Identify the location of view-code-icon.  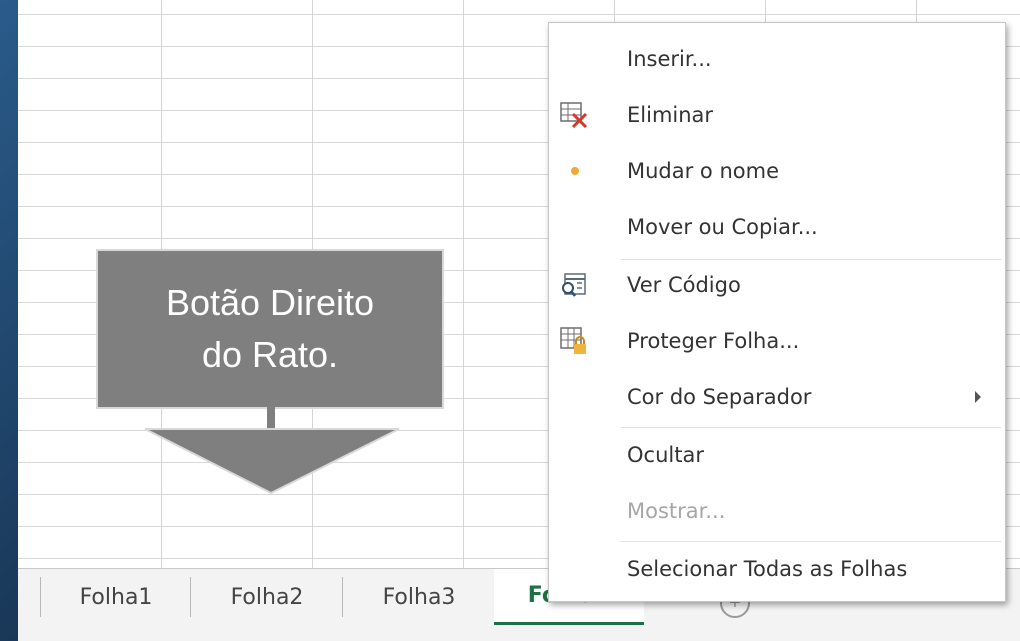
(574, 285).